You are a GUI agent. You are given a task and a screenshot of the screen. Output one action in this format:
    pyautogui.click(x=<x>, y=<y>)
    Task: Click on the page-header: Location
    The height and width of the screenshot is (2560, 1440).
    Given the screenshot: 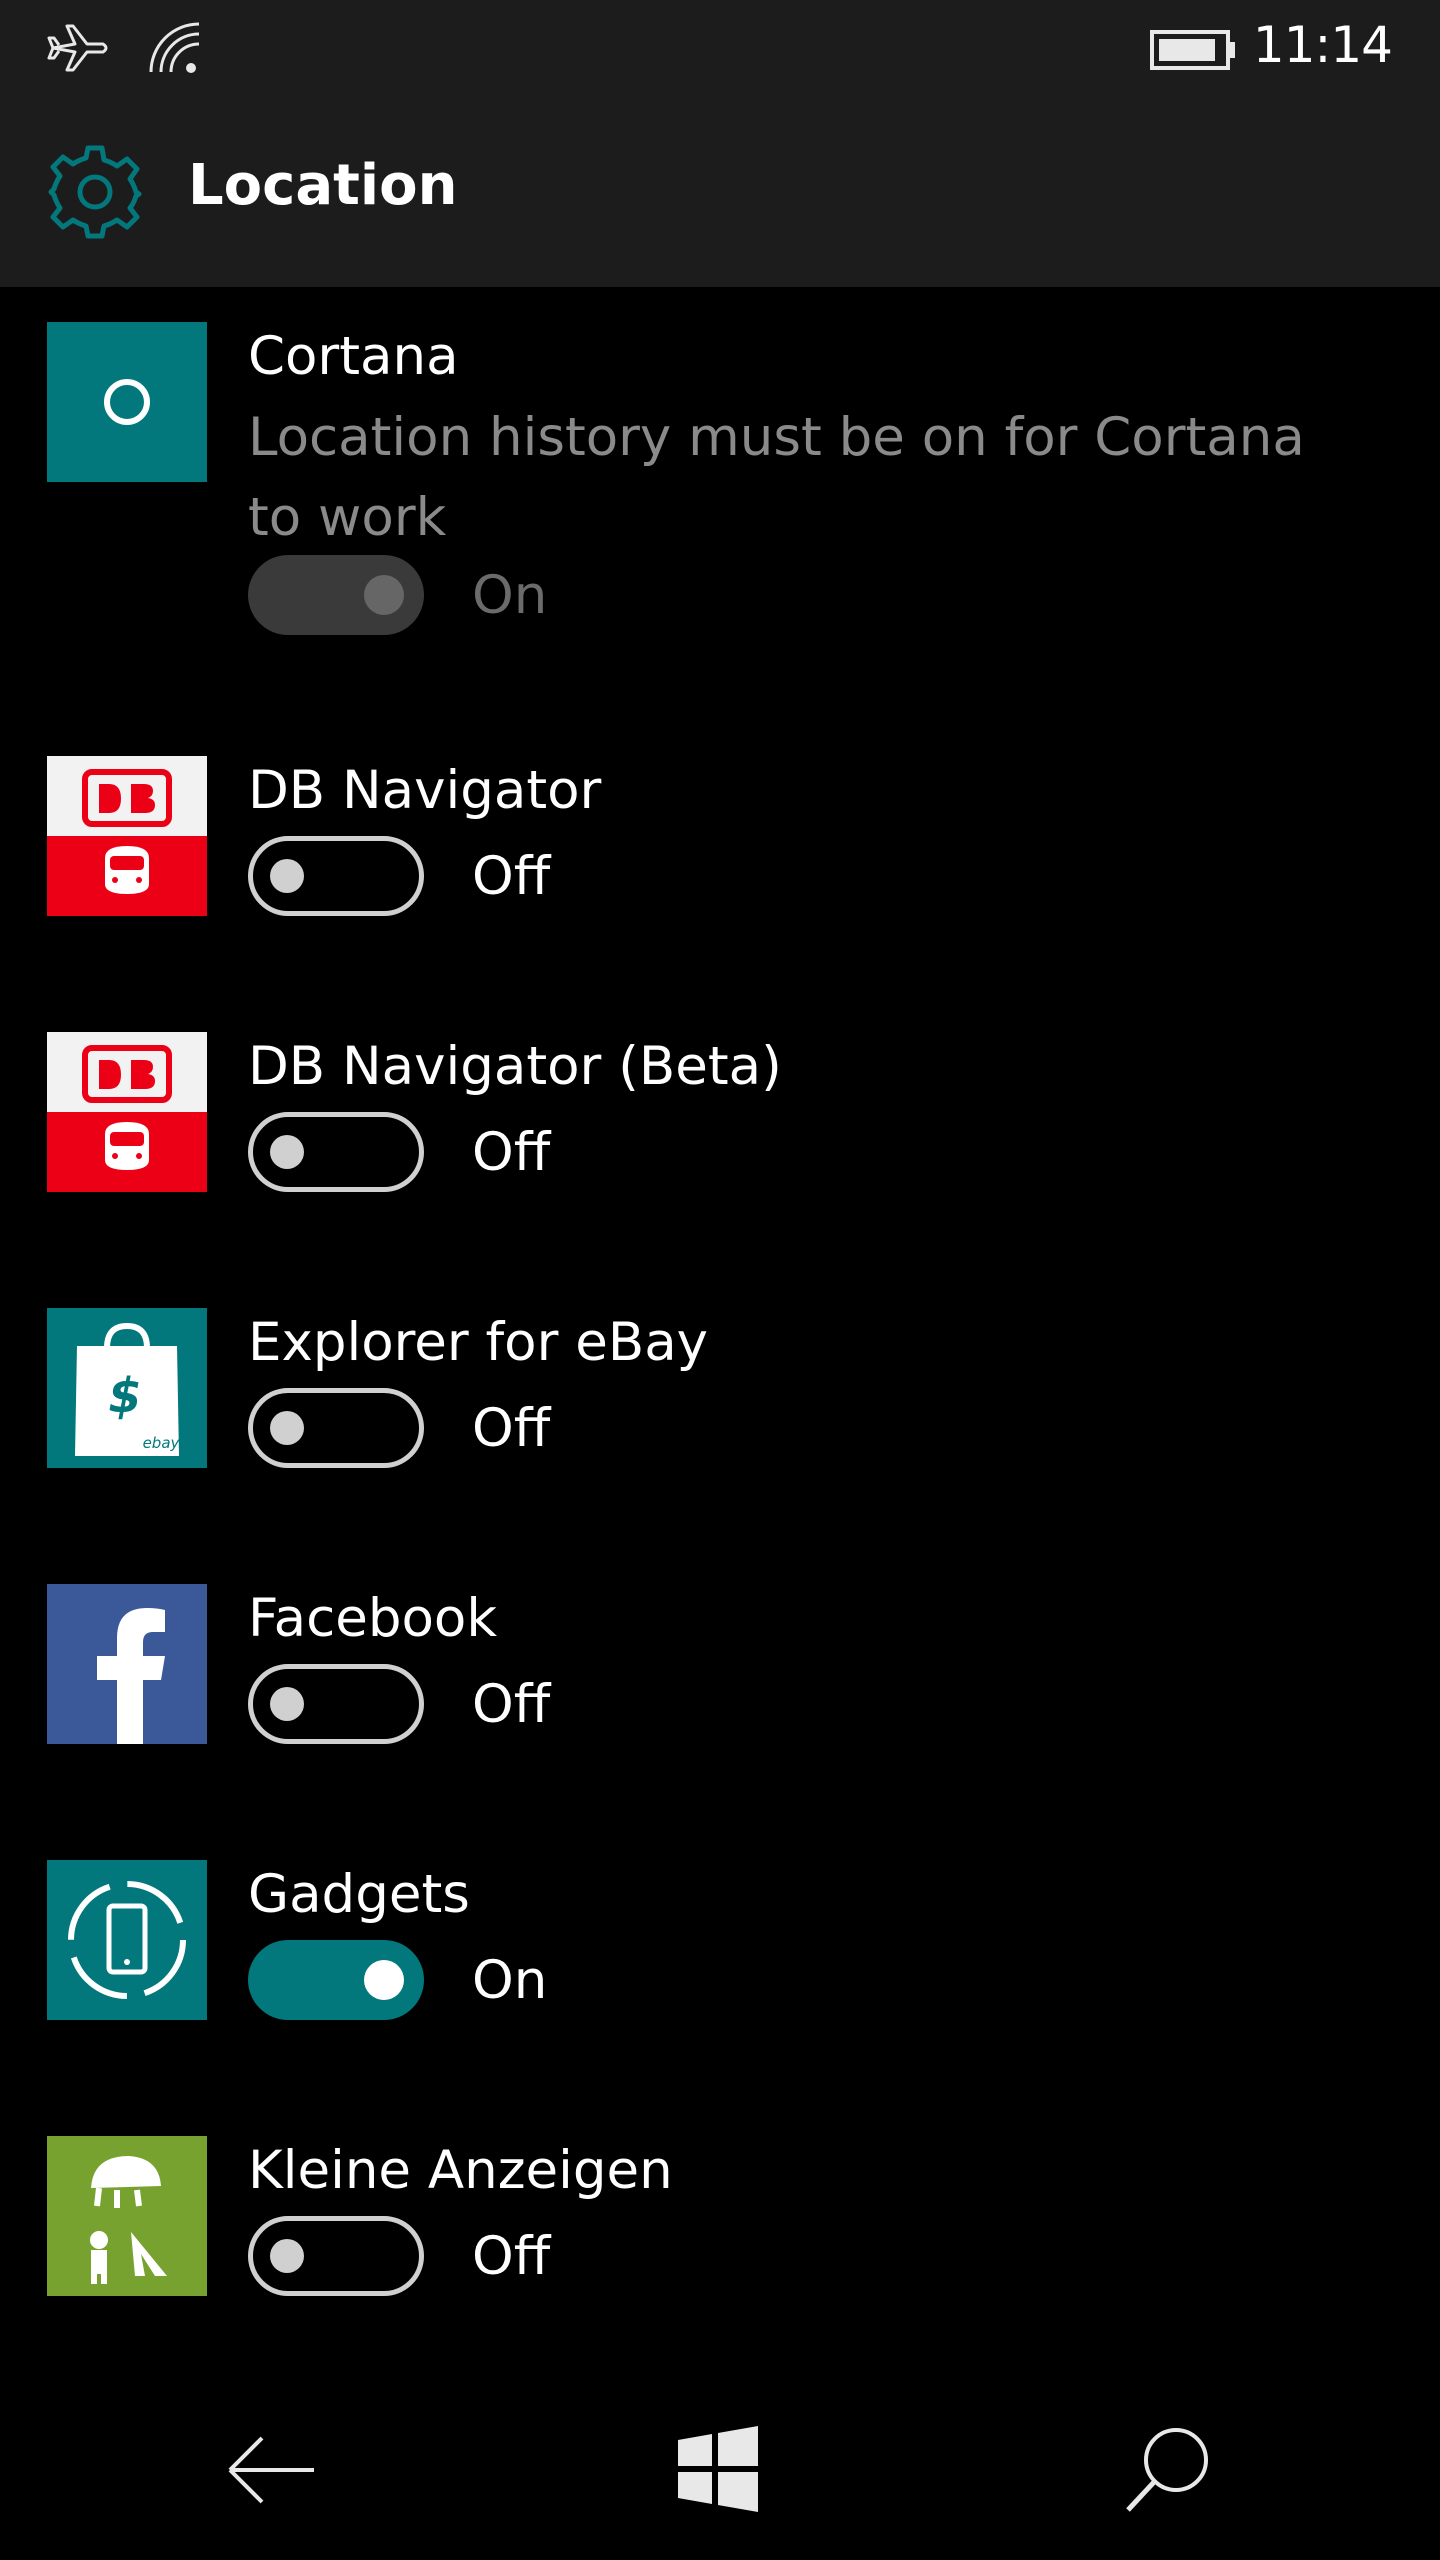 What is the action you would take?
    pyautogui.click(x=720, y=191)
    